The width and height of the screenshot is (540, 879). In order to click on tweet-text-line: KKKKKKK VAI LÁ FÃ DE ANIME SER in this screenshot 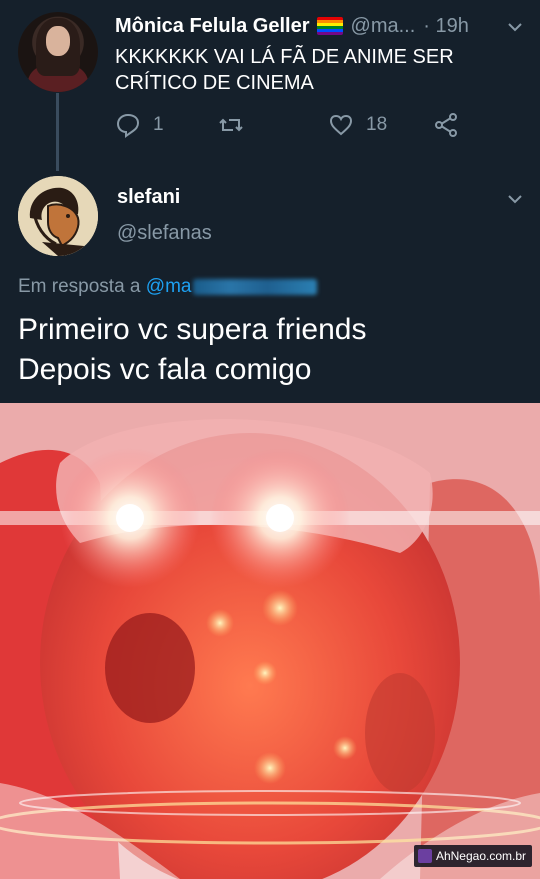, I will do `click(284, 57)`.